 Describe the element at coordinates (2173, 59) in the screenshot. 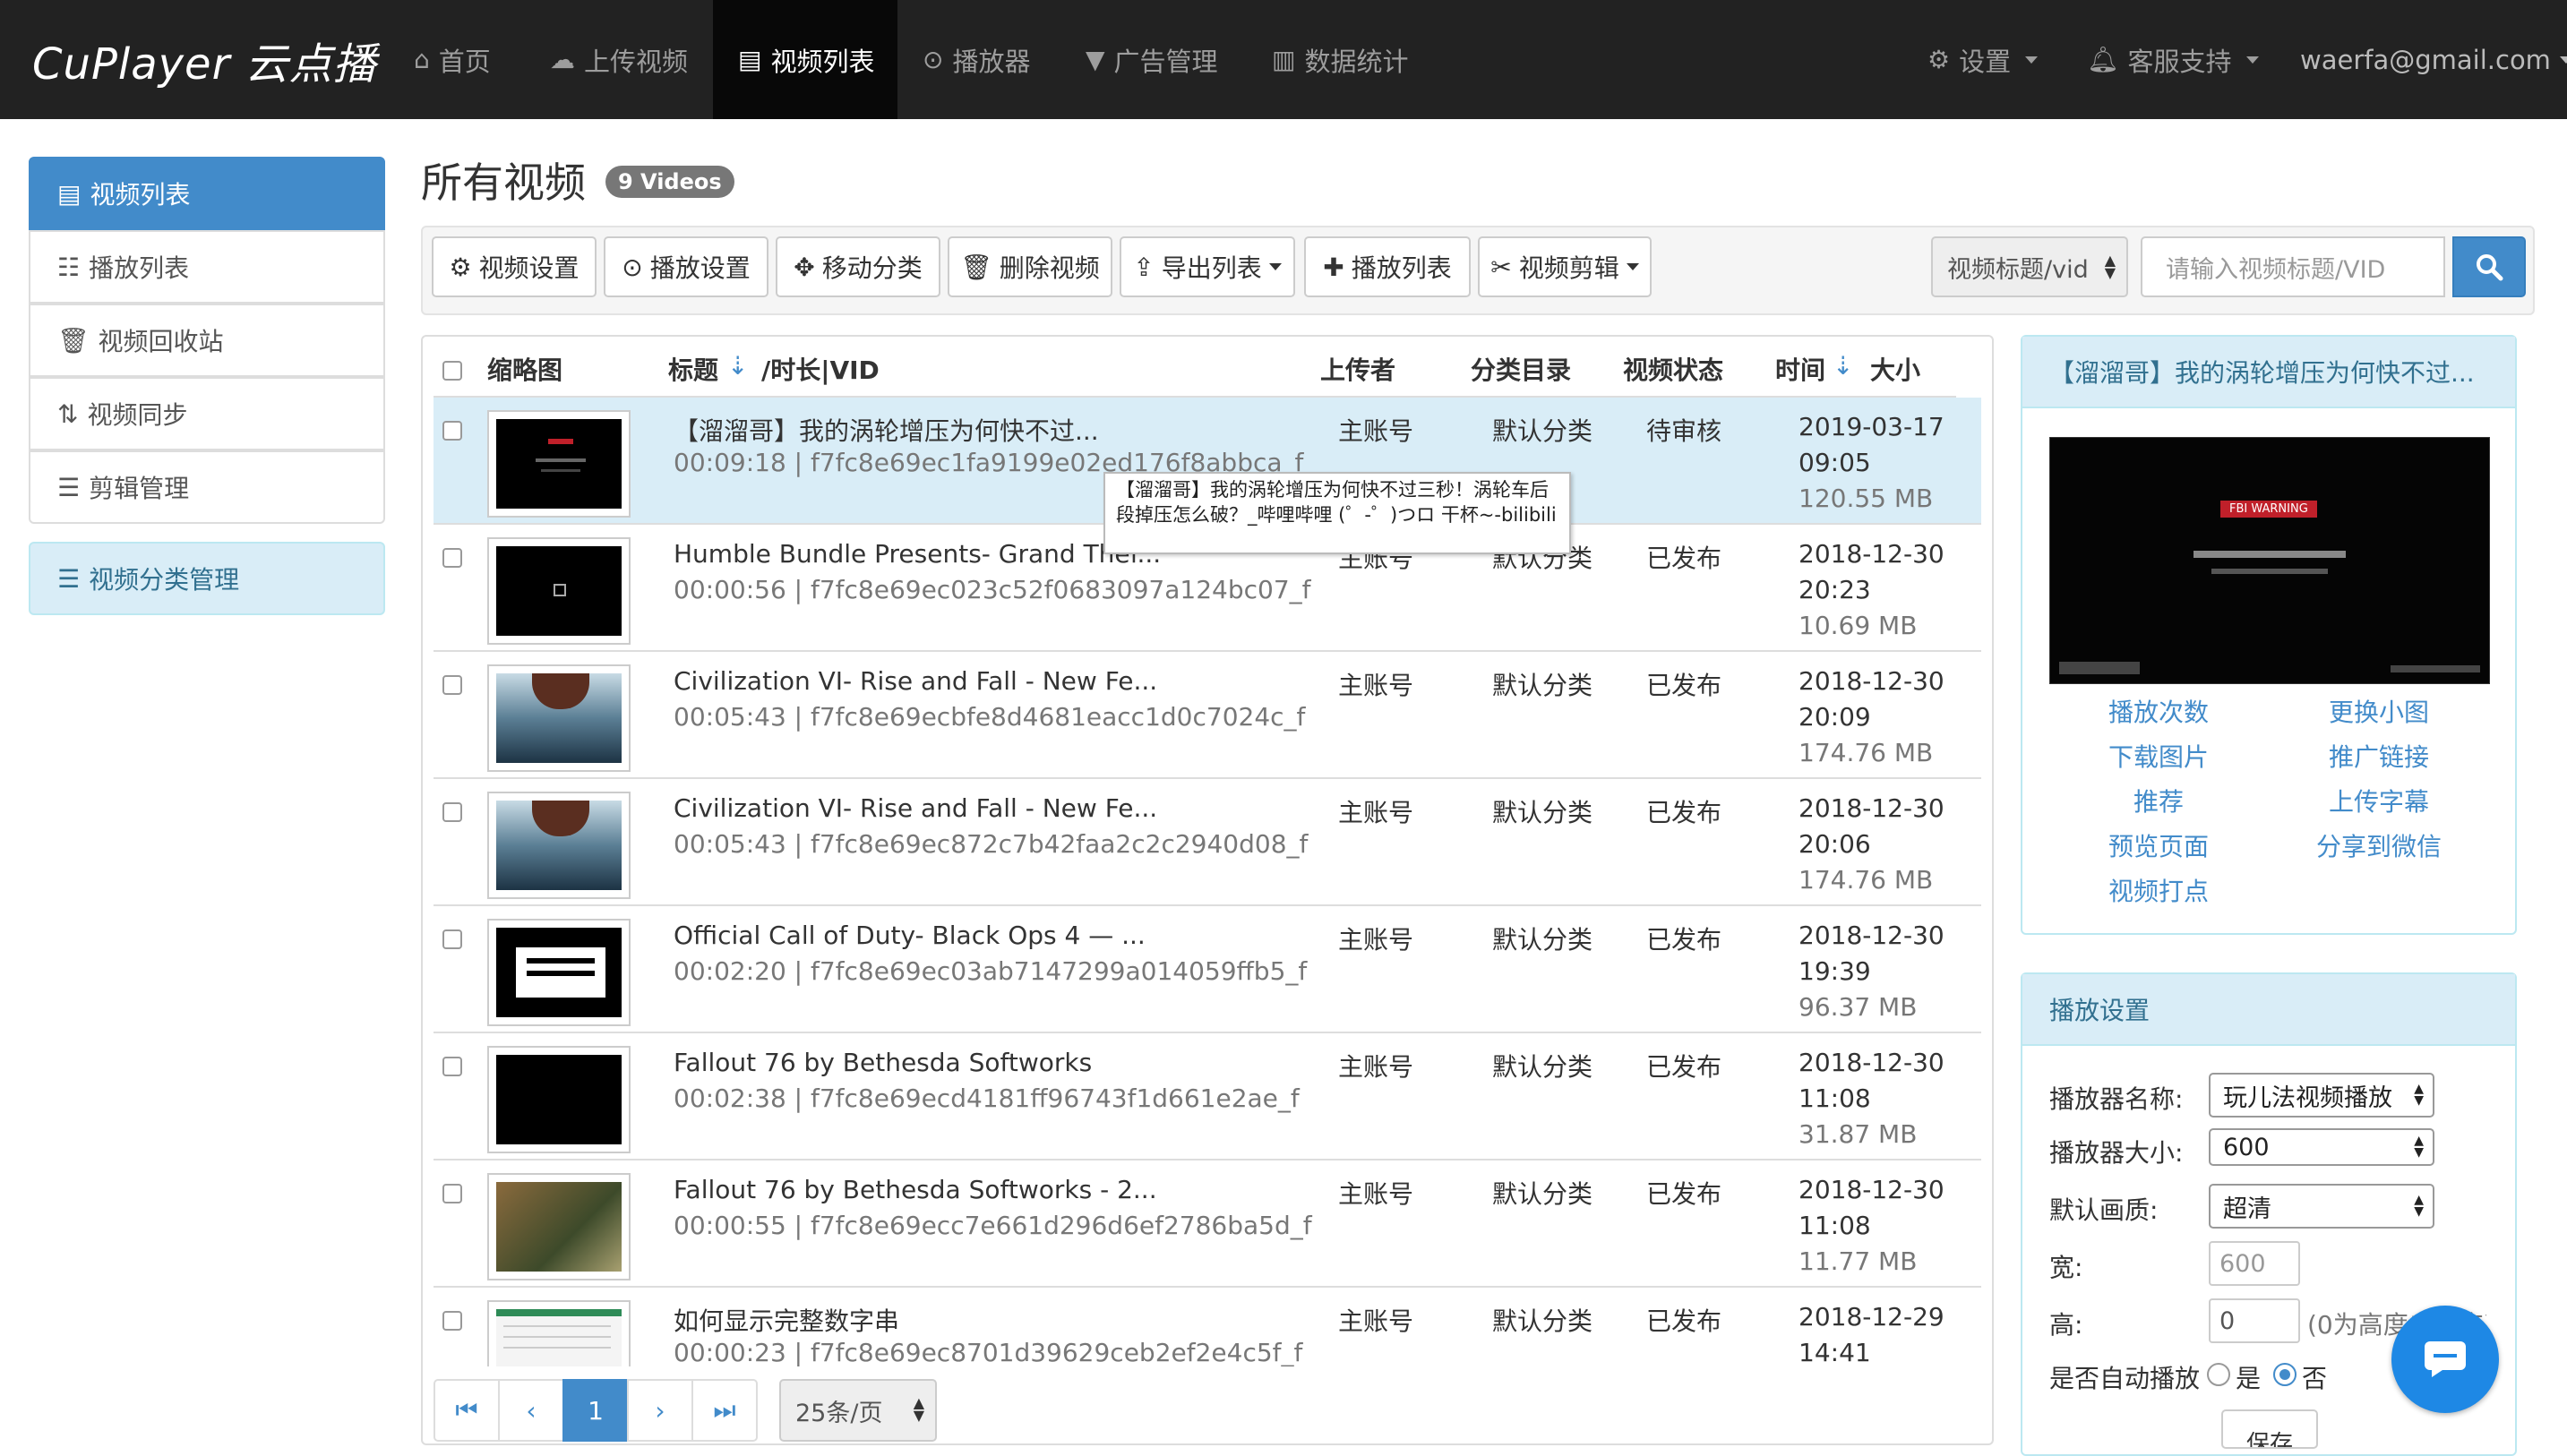

I see `nav-support-dropdown: 🔔︎ 客服支持` at that location.